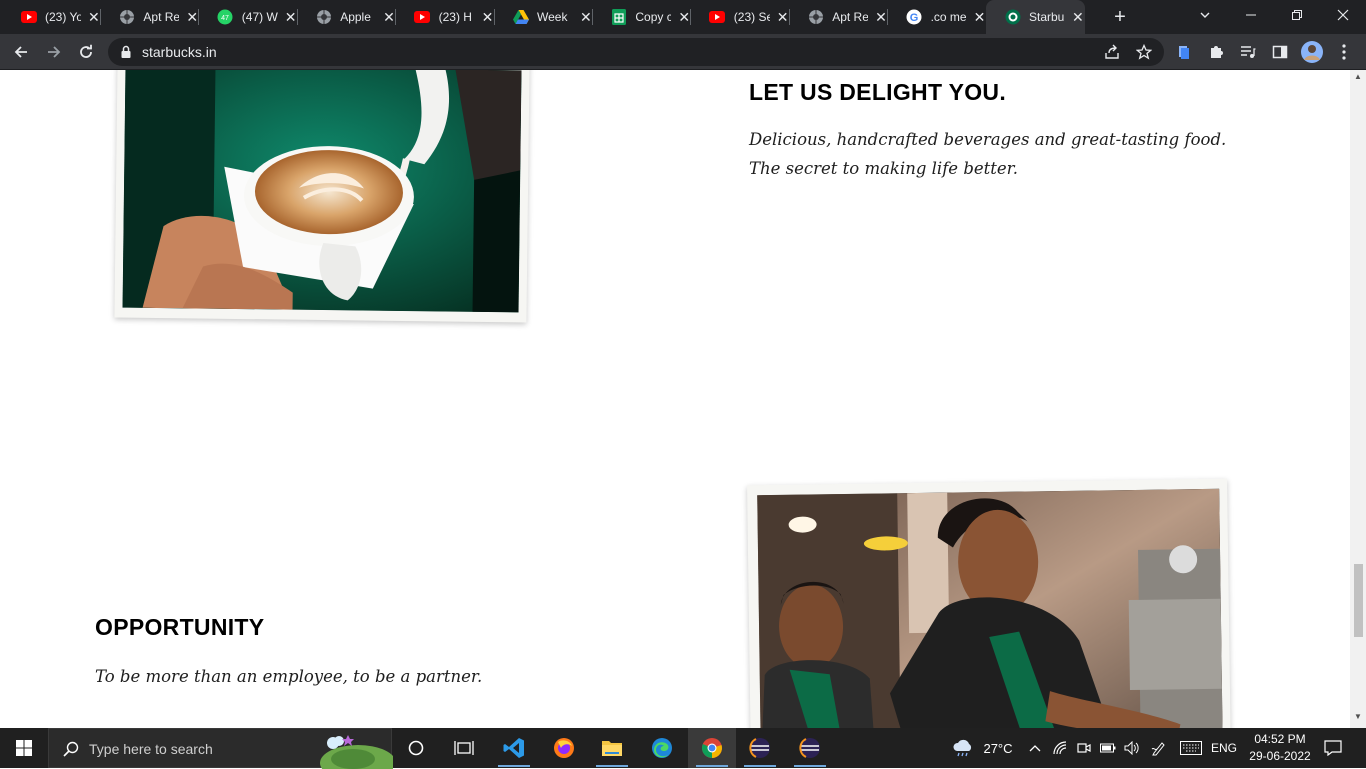  Describe the element at coordinates (662, 748) in the screenshot. I see `edge-taskbar-button` at that location.